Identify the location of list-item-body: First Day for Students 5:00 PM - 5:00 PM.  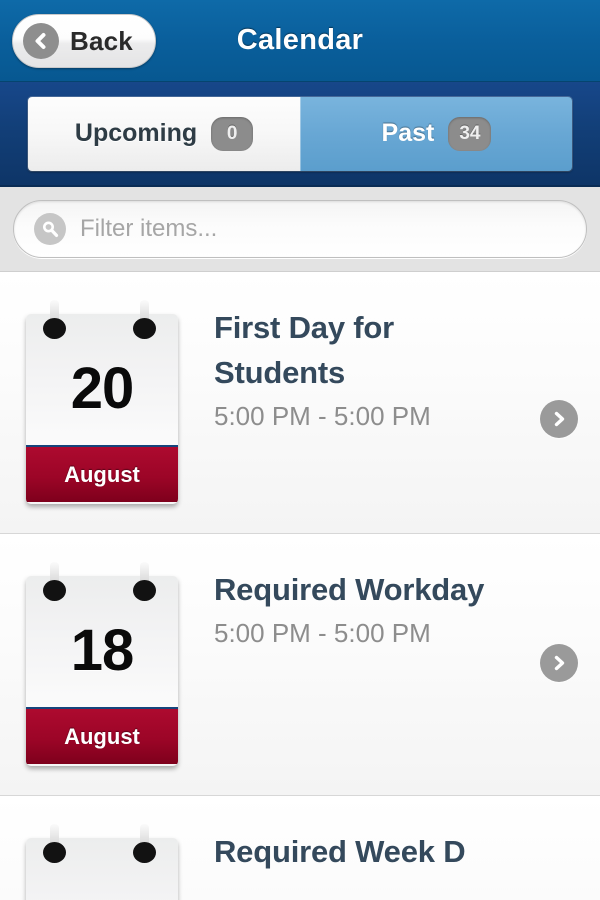
(389, 368).